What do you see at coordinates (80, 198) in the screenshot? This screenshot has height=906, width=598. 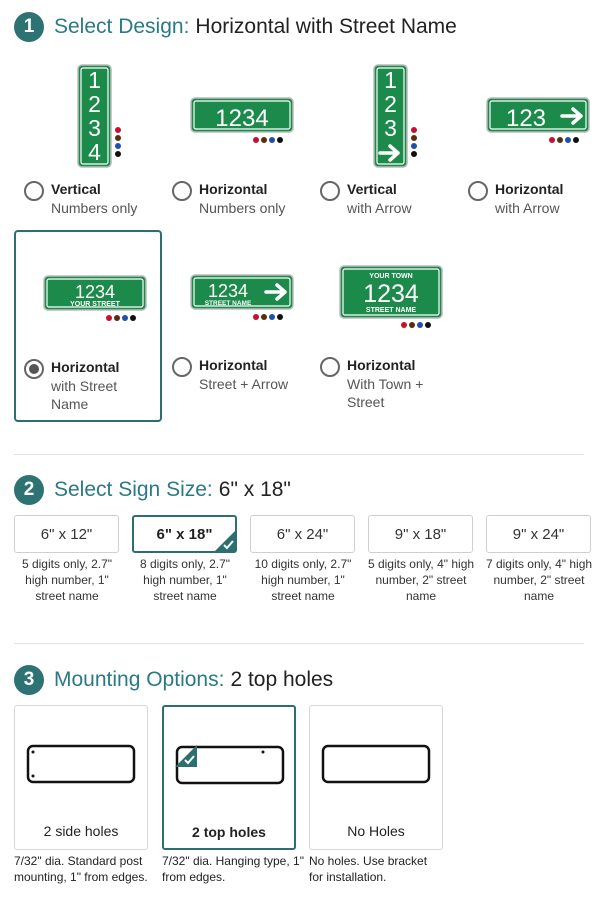 I see `design-radio: Vertical Numbers only` at bounding box center [80, 198].